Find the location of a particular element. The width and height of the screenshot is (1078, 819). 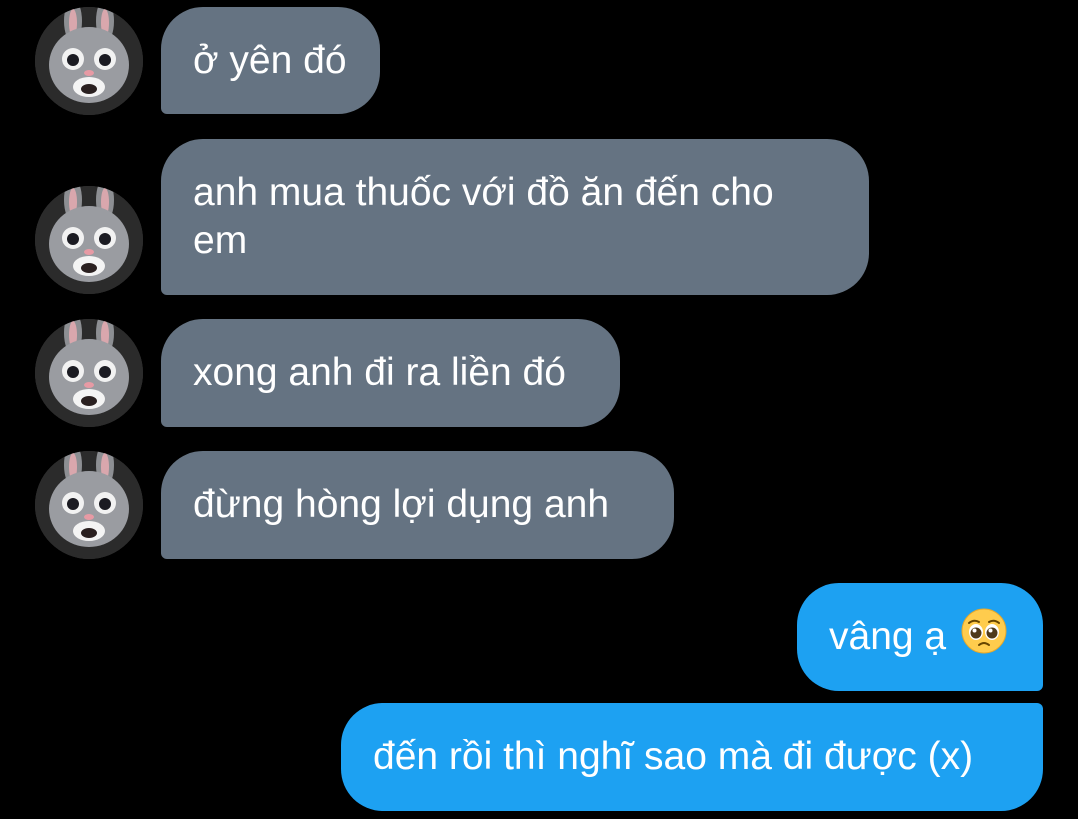

message-text: ở yên đó is located at coordinates (270, 60).